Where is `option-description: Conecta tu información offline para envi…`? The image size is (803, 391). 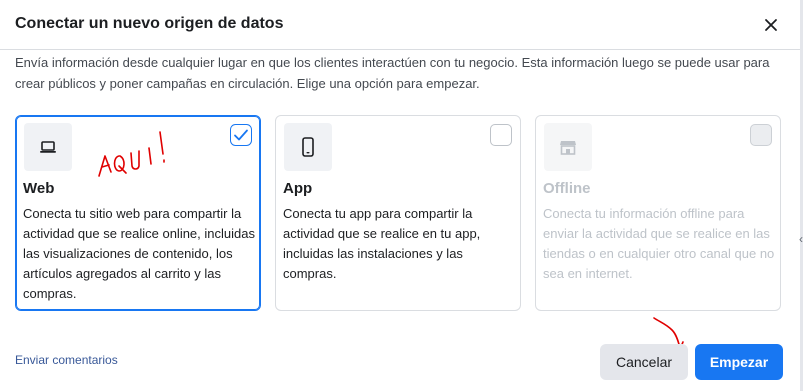 option-description: Conecta tu información offline para envi… is located at coordinates (659, 243).